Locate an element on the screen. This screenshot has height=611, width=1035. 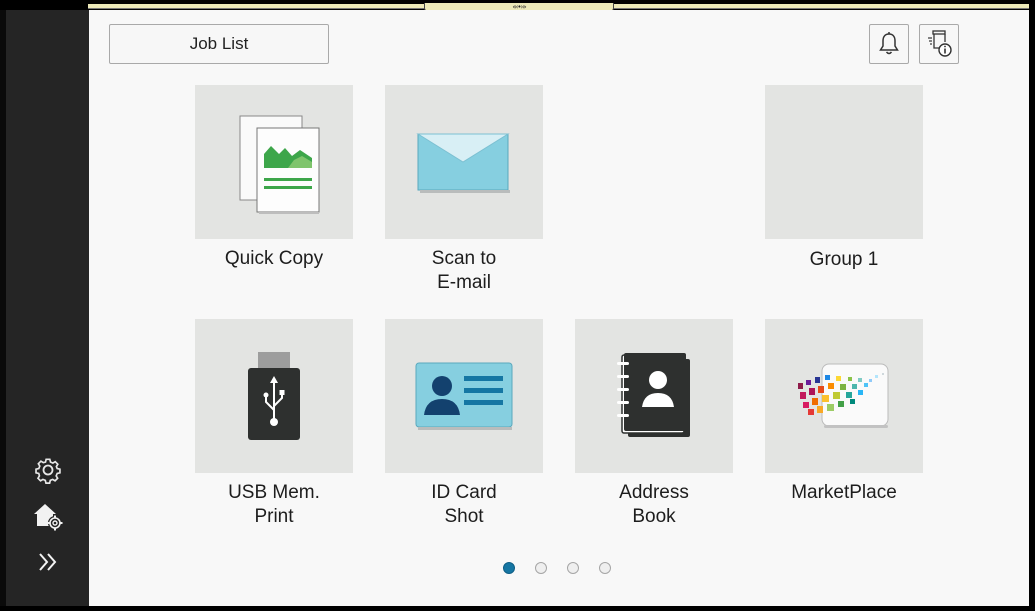
left-sidebar is located at coordinates (47, 308).